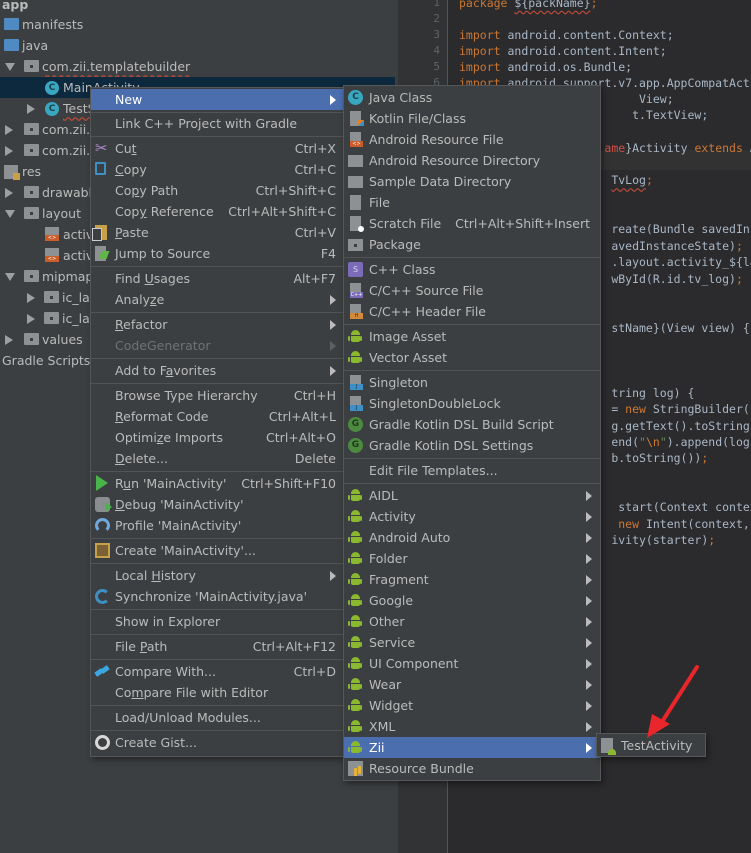  What do you see at coordinates (217, 437) in the screenshot?
I see `menu-item-optimize-imports: Optimize Imports Ctrl+Alt+O` at bounding box center [217, 437].